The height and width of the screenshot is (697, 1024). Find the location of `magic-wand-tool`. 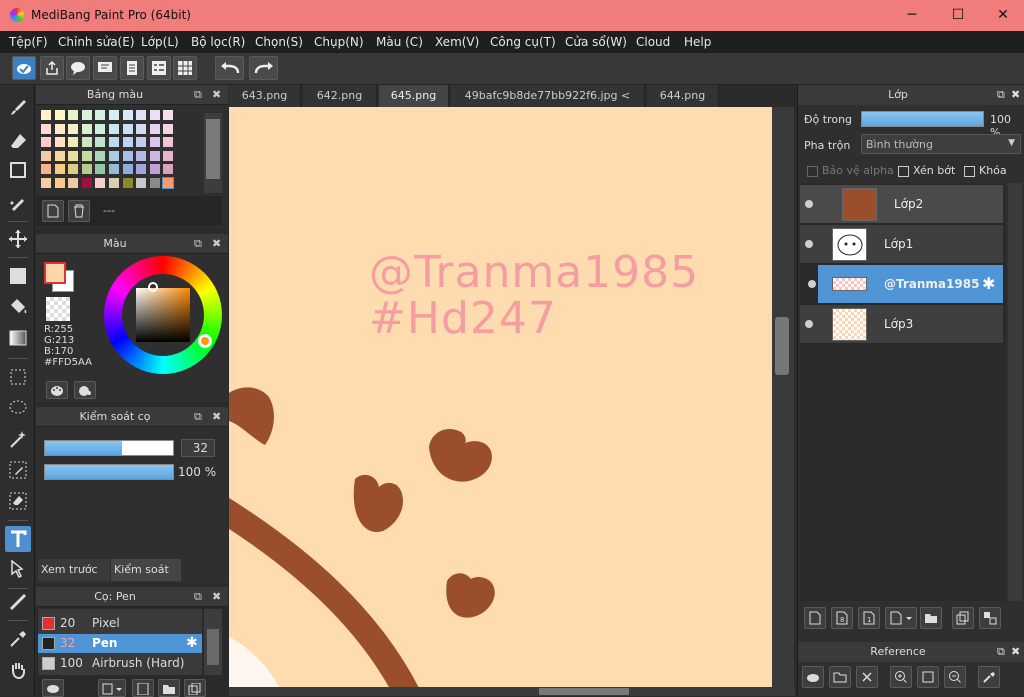

magic-wand-tool is located at coordinates (18, 439).